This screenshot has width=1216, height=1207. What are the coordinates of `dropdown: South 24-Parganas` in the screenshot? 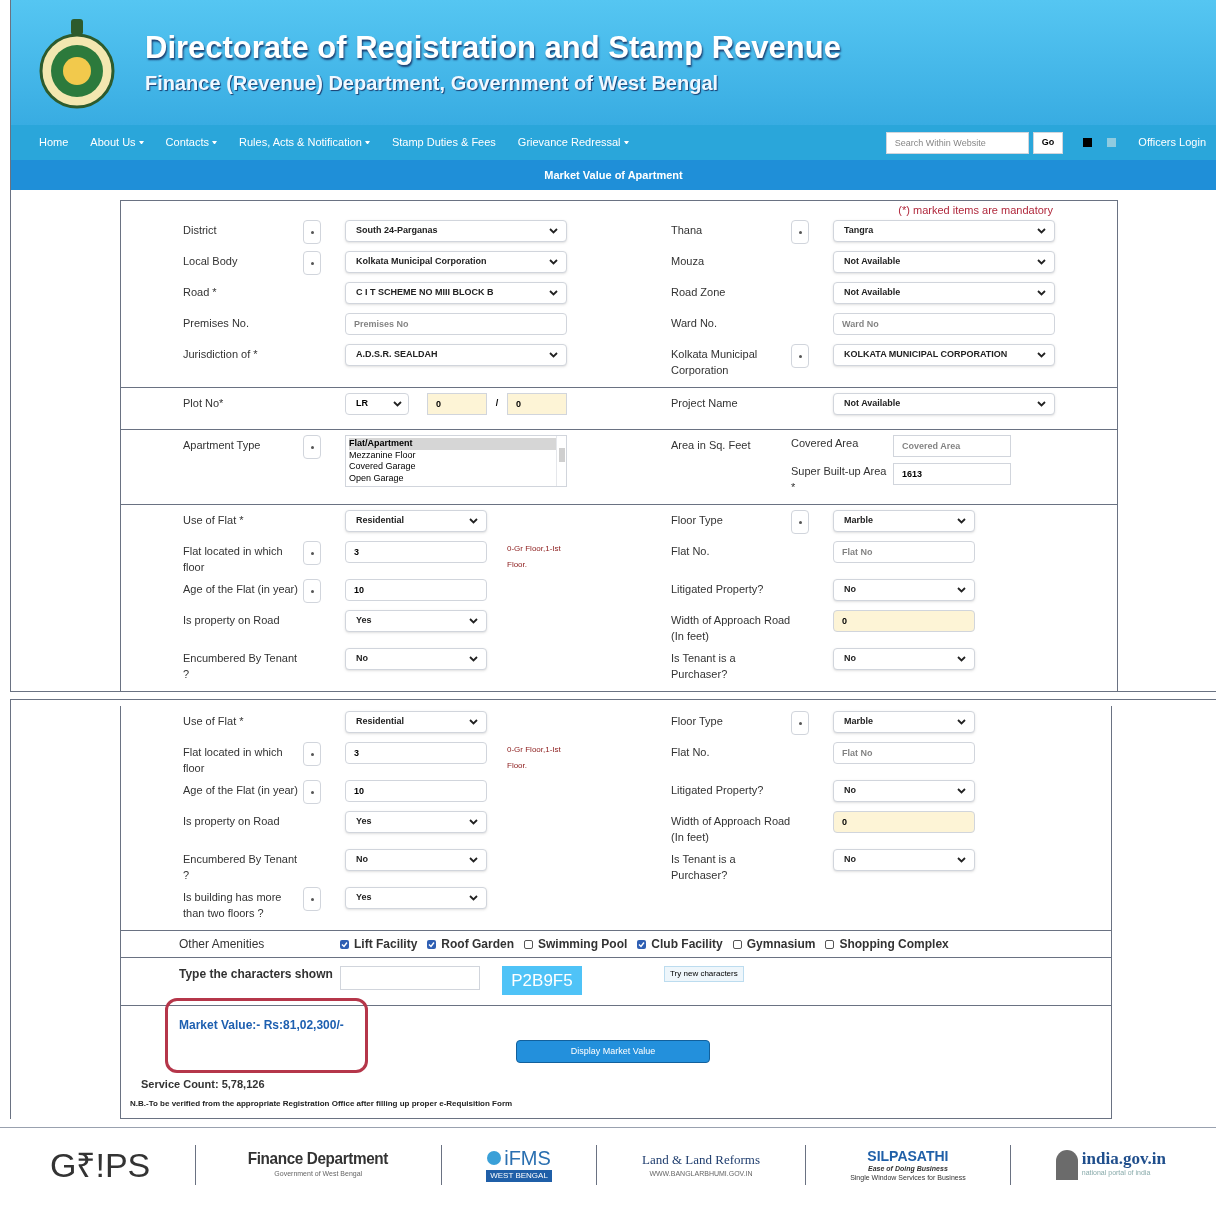 It's located at (456, 231).